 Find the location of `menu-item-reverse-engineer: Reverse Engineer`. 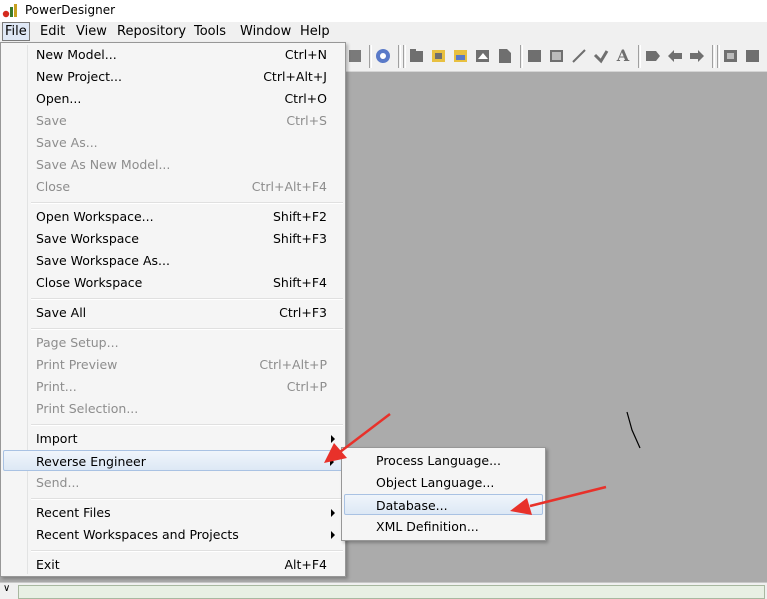

menu-item-reverse-engineer: Reverse Engineer is located at coordinates (173, 460).